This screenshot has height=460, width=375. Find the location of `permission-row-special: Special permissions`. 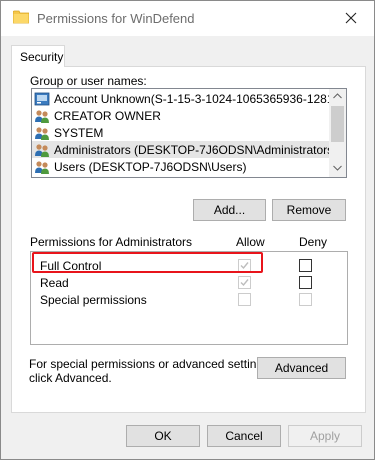

permission-row-special: Special permissions is located at coordinates (189, 299).